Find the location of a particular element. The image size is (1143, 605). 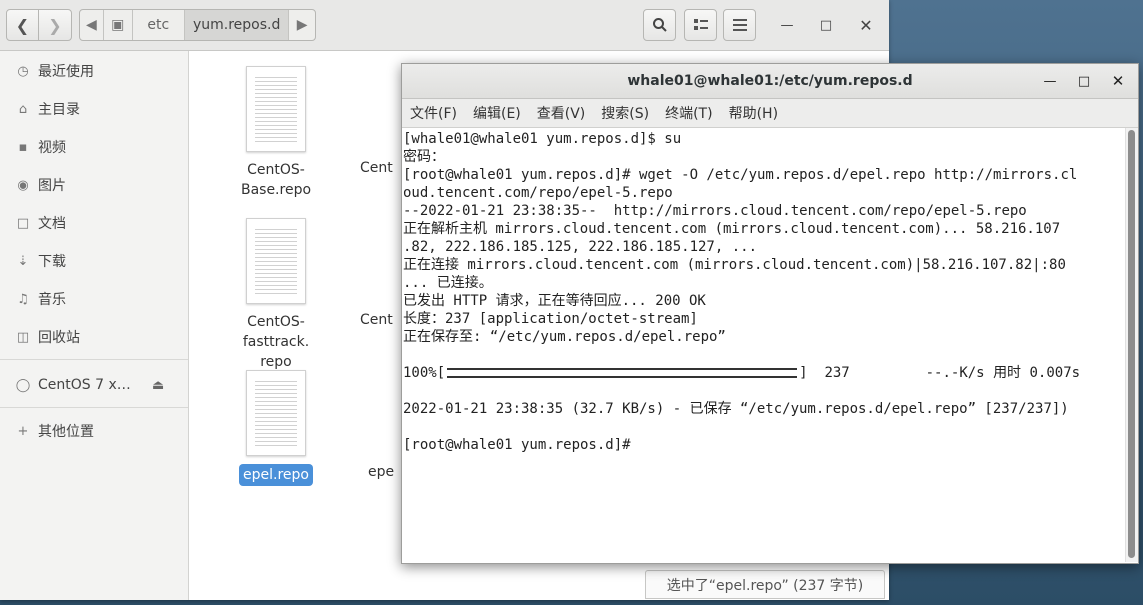

terminal-line: ... 已连接。 is located at coordinates (448, 283).